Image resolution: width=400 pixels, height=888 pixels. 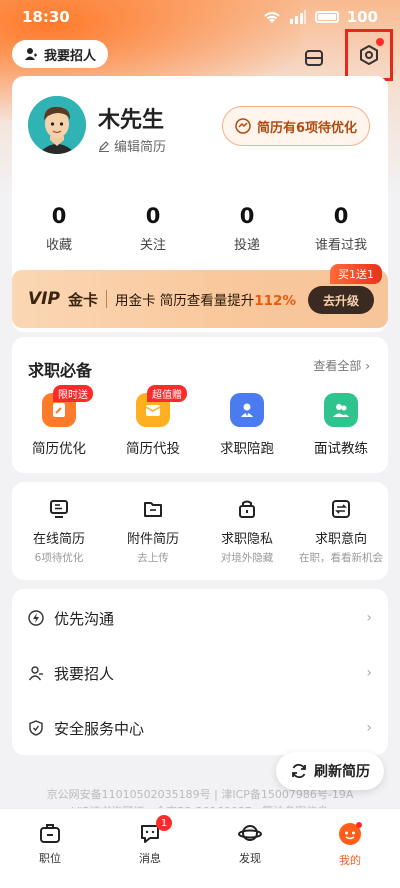 I want to click on shield-icon, so click(x=36, y=728).